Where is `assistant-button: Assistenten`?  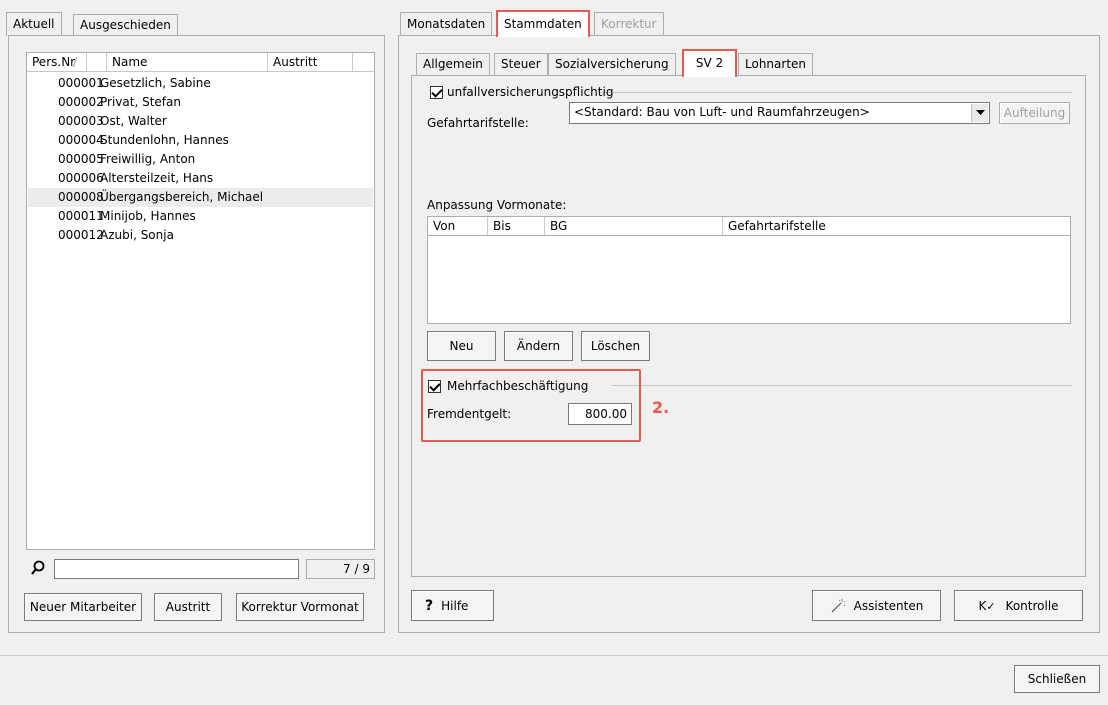 assistant-button: Assistenten is located at coordinates (876, 605).